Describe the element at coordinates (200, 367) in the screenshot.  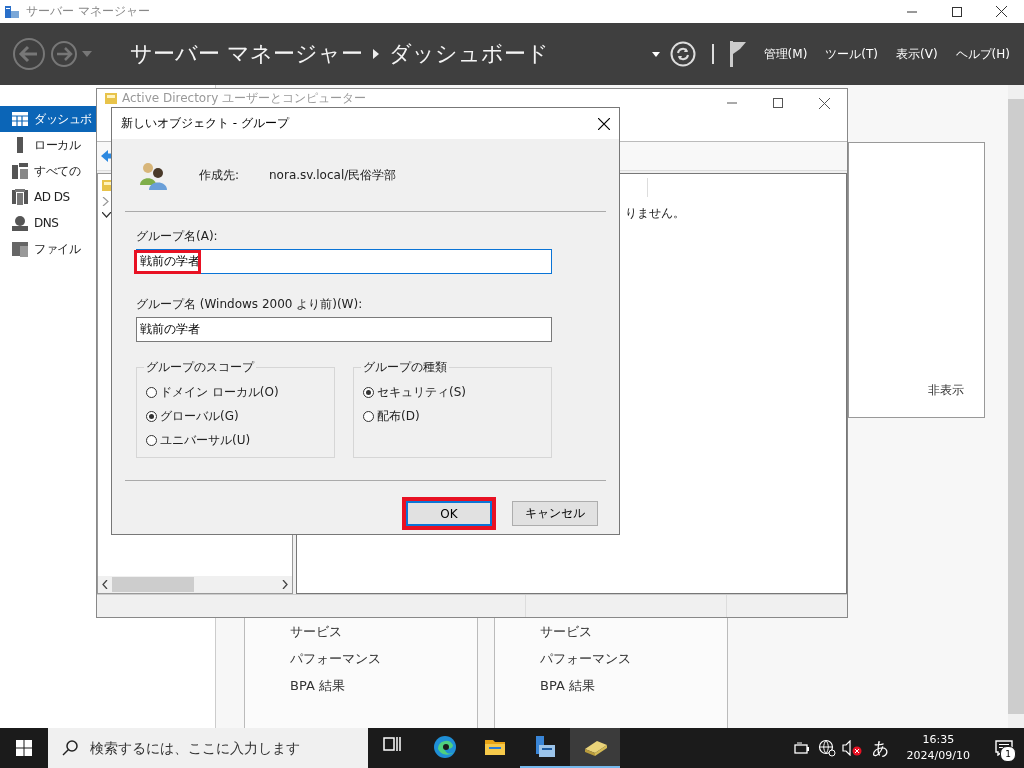
I see `group-title: グループのスコープ` at that location.